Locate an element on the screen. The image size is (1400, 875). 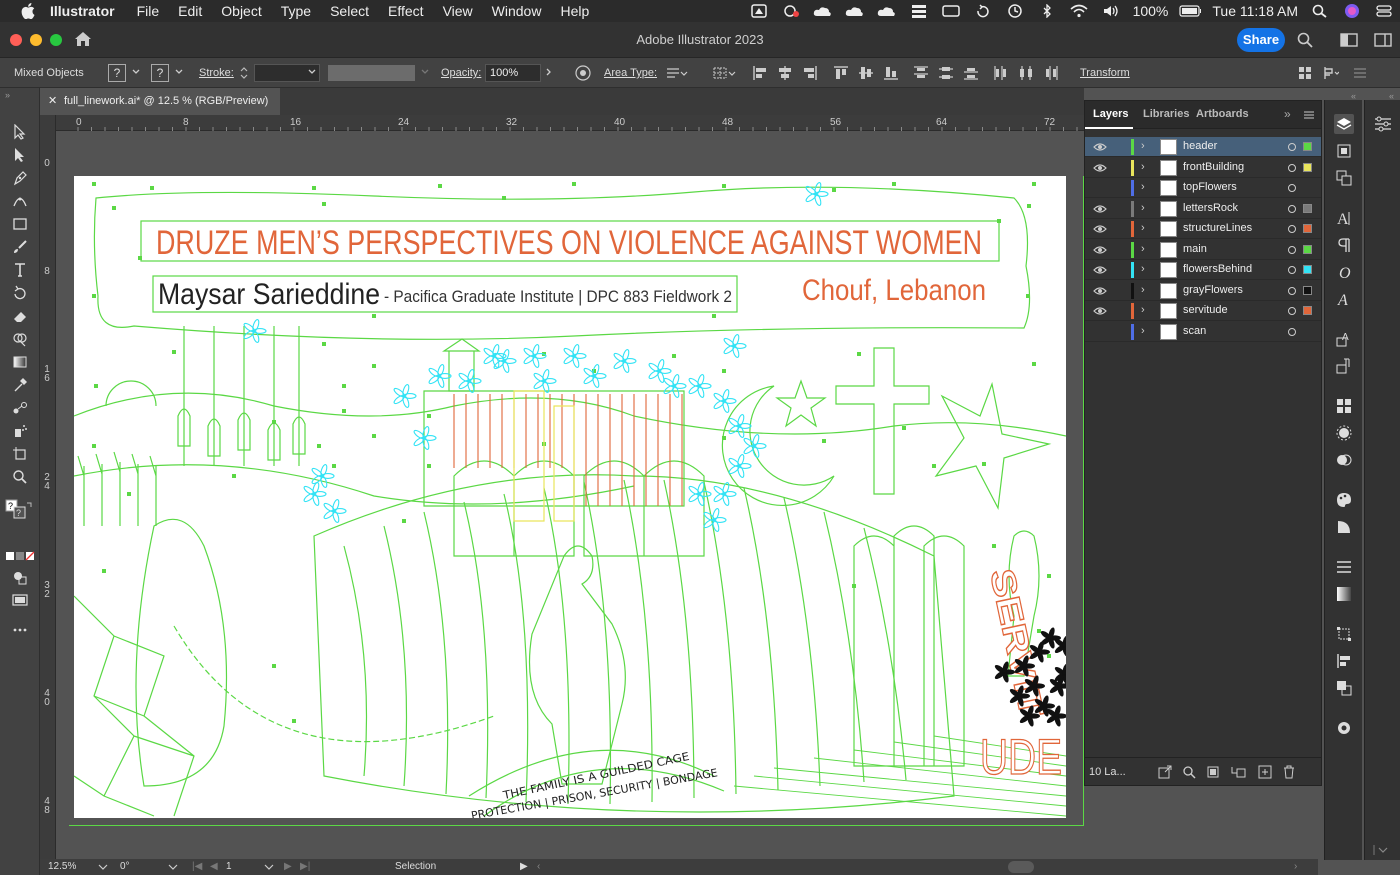
spotlight-icon is located at coordinates (1320, 11).